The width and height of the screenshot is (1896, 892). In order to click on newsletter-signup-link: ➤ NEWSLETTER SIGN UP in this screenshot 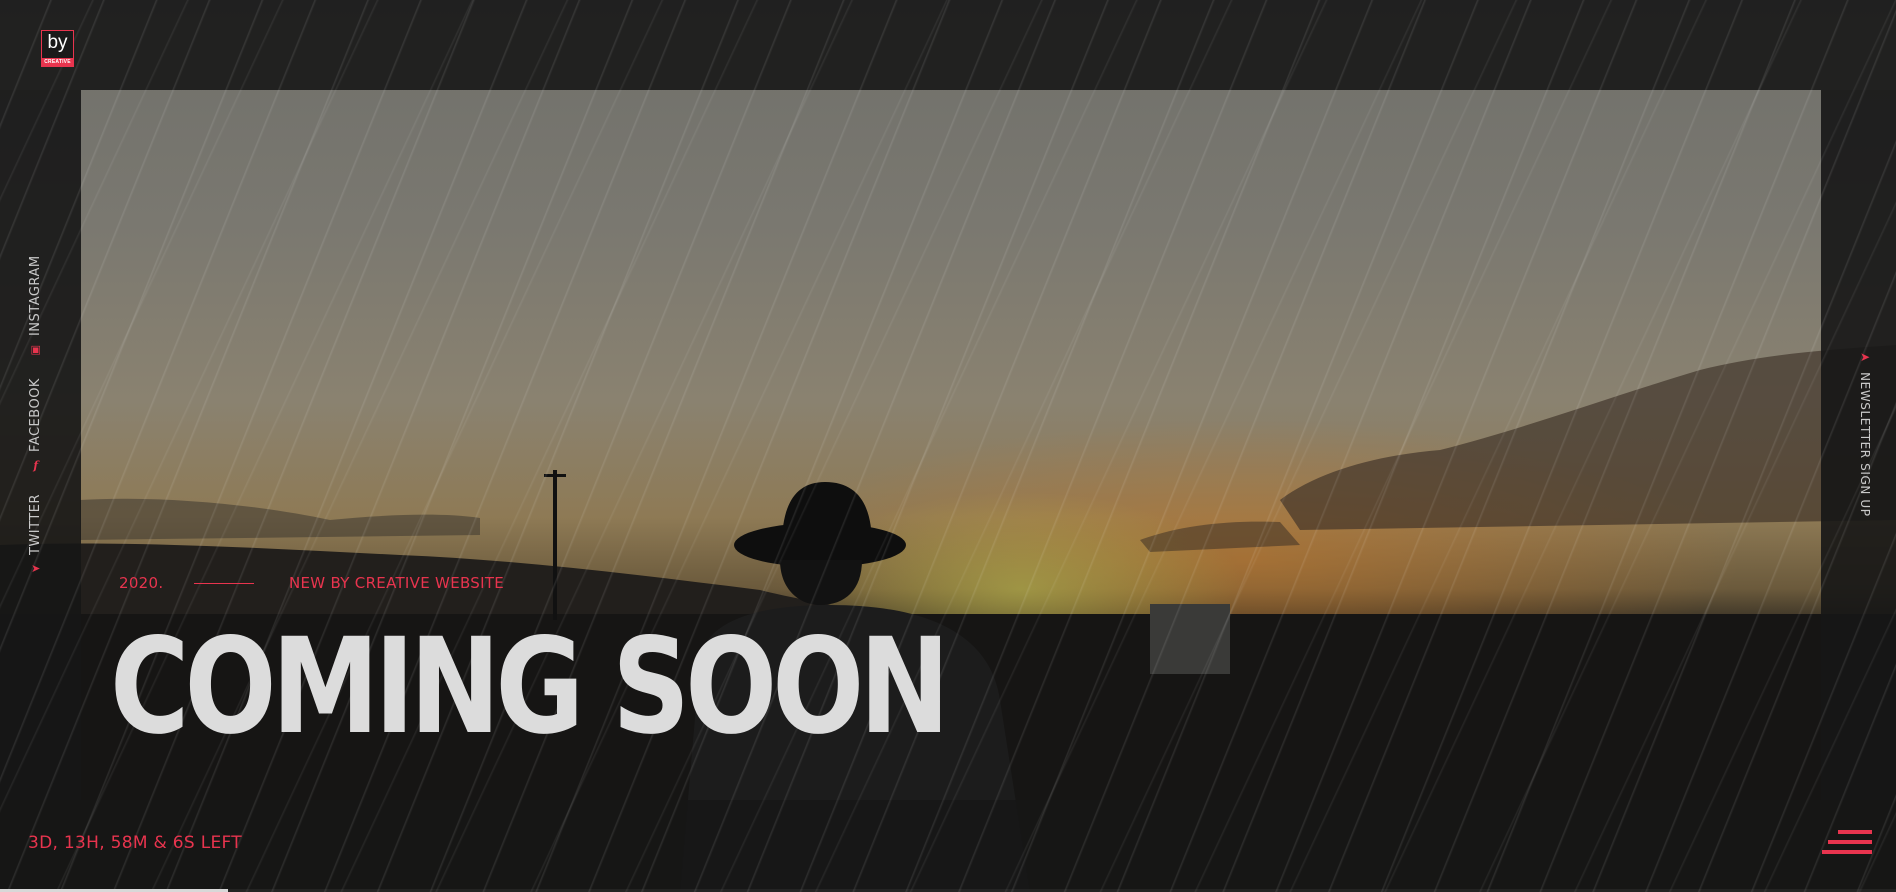, I will do `click(1865, 433)`.